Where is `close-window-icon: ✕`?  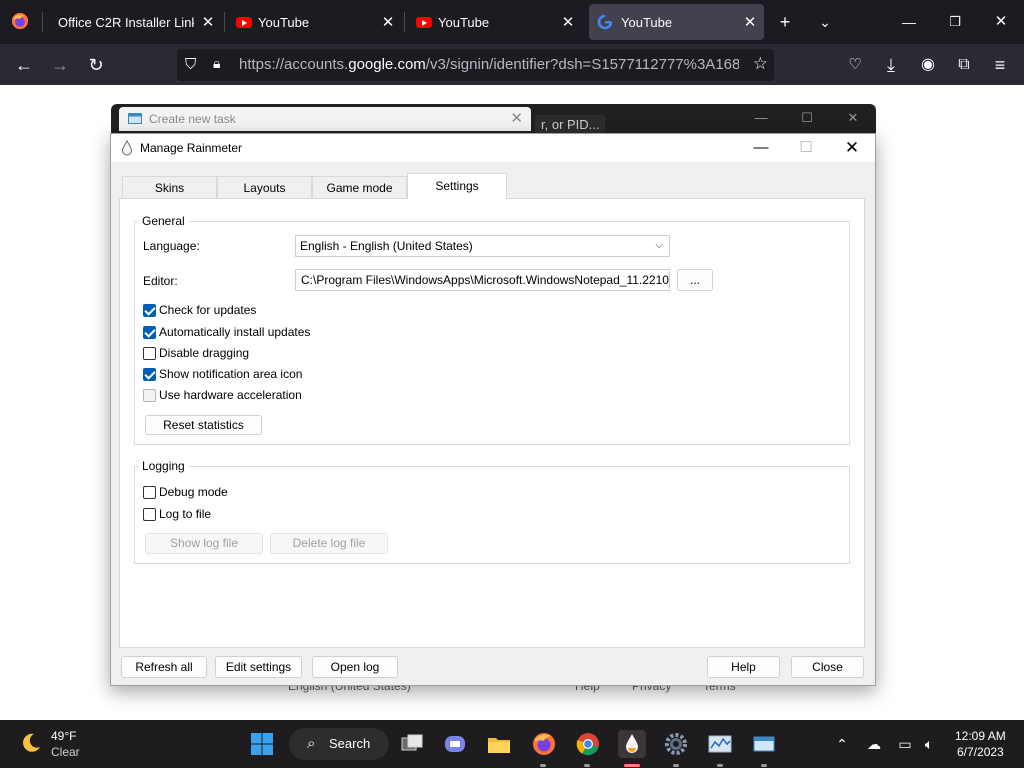 close-window-icon: ✕ is located at coordinates (1001, 22).